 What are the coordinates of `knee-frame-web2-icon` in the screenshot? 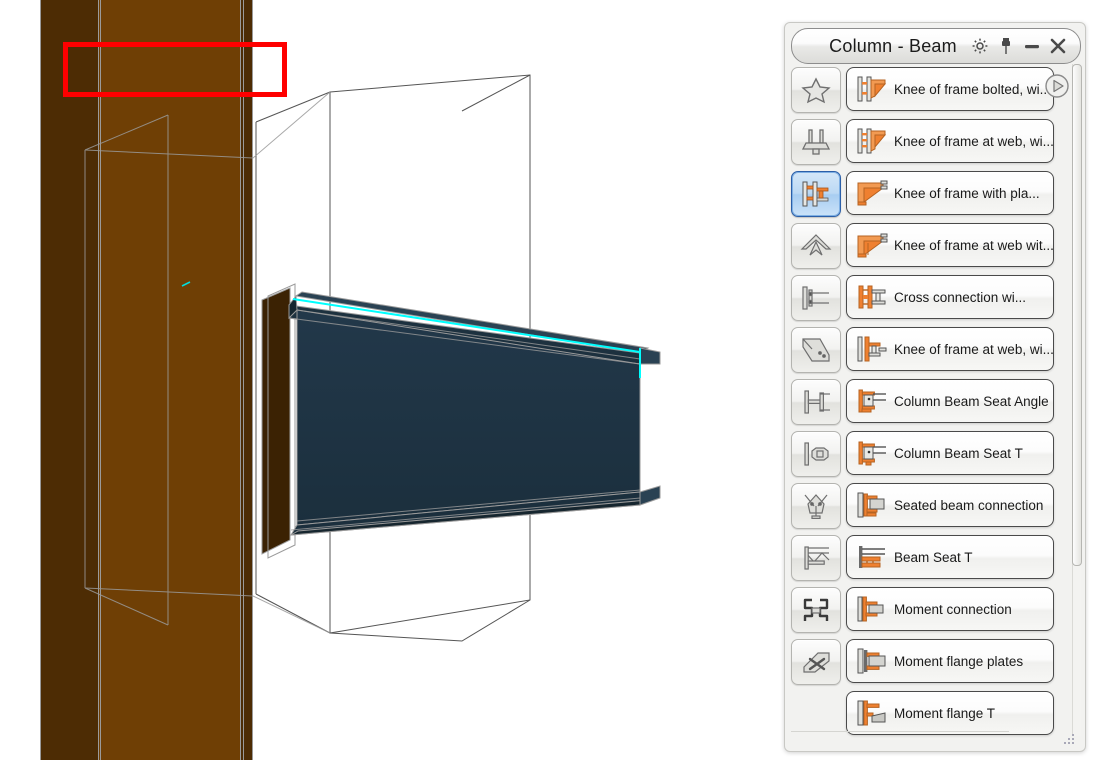 It's located at (872, 349).